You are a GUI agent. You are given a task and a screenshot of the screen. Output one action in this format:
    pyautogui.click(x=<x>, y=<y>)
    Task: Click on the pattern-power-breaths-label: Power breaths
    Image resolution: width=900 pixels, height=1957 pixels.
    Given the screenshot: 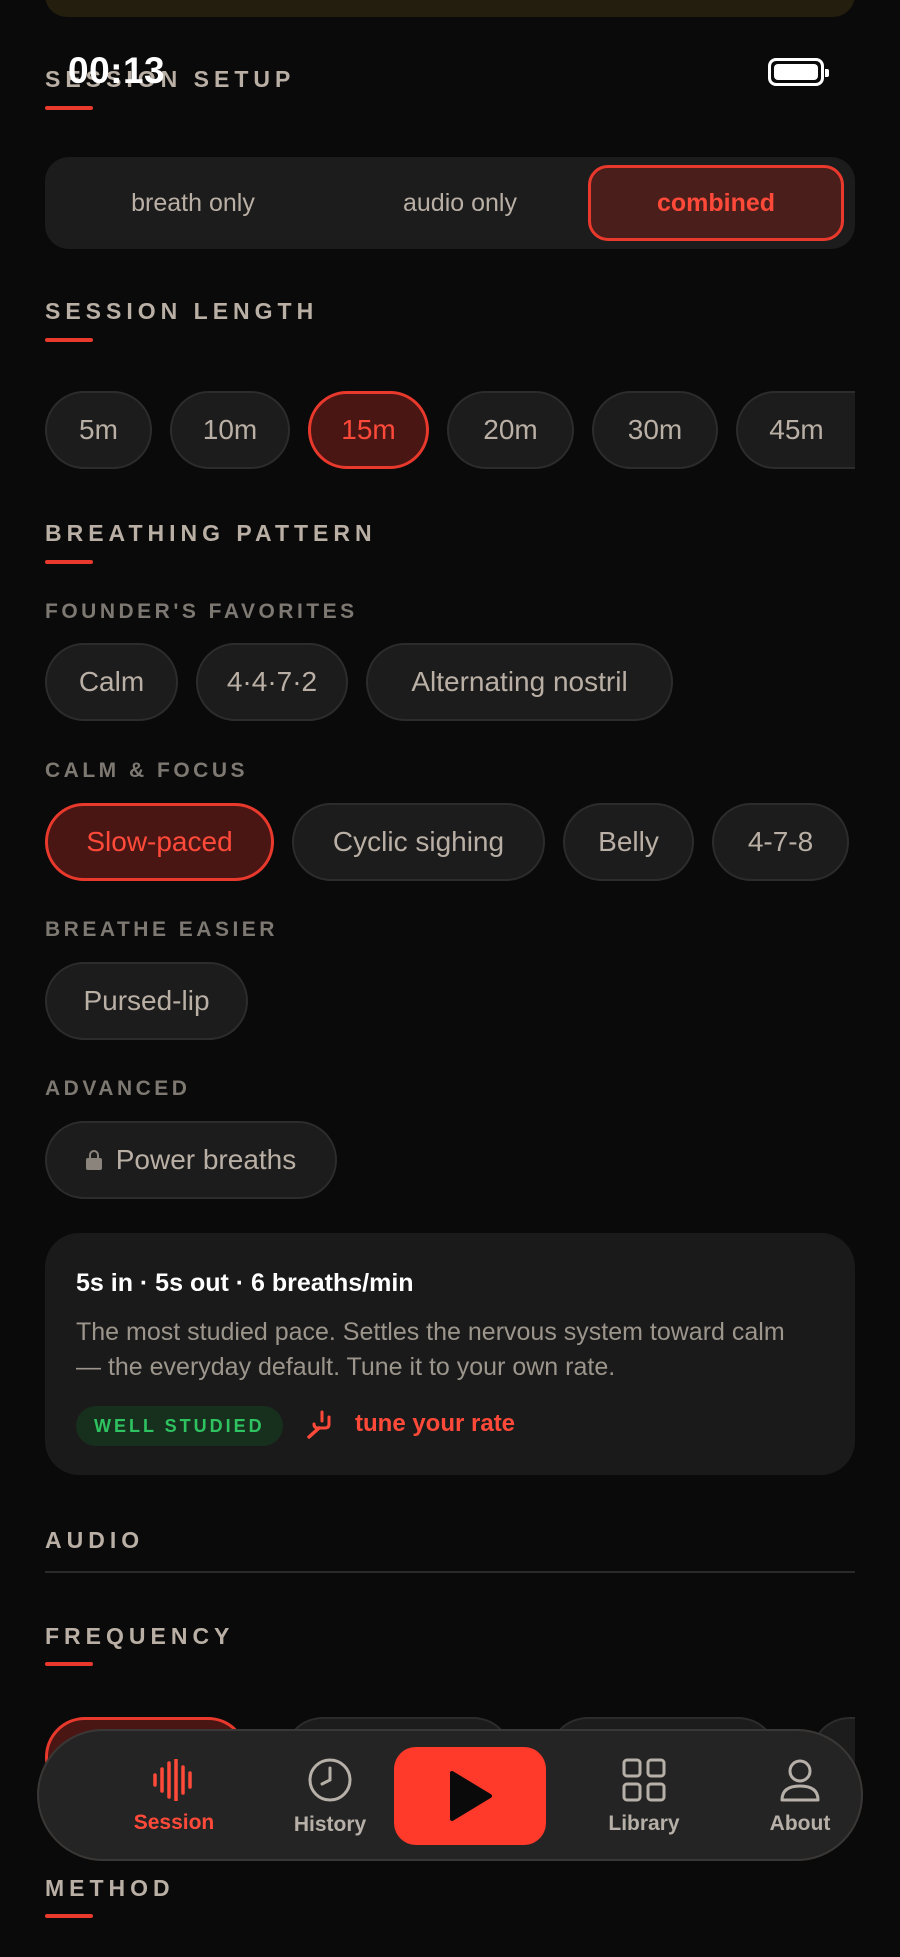 What is the action you would take?
    pyautogui.click(x=206, y=1159)
    